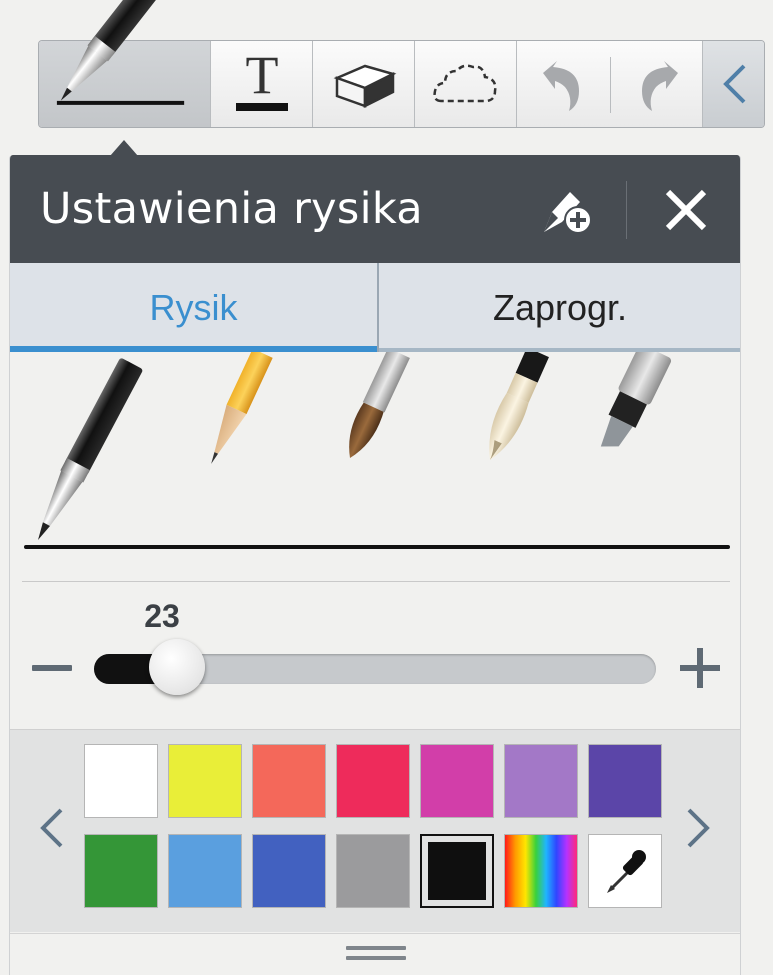 Image resolution: width=773 pixels, height=975 pixels. What do you see at coordinates (114, 50) in the screenshot?
I see `pen-tool-graphic` at bounding box center [114, 50].